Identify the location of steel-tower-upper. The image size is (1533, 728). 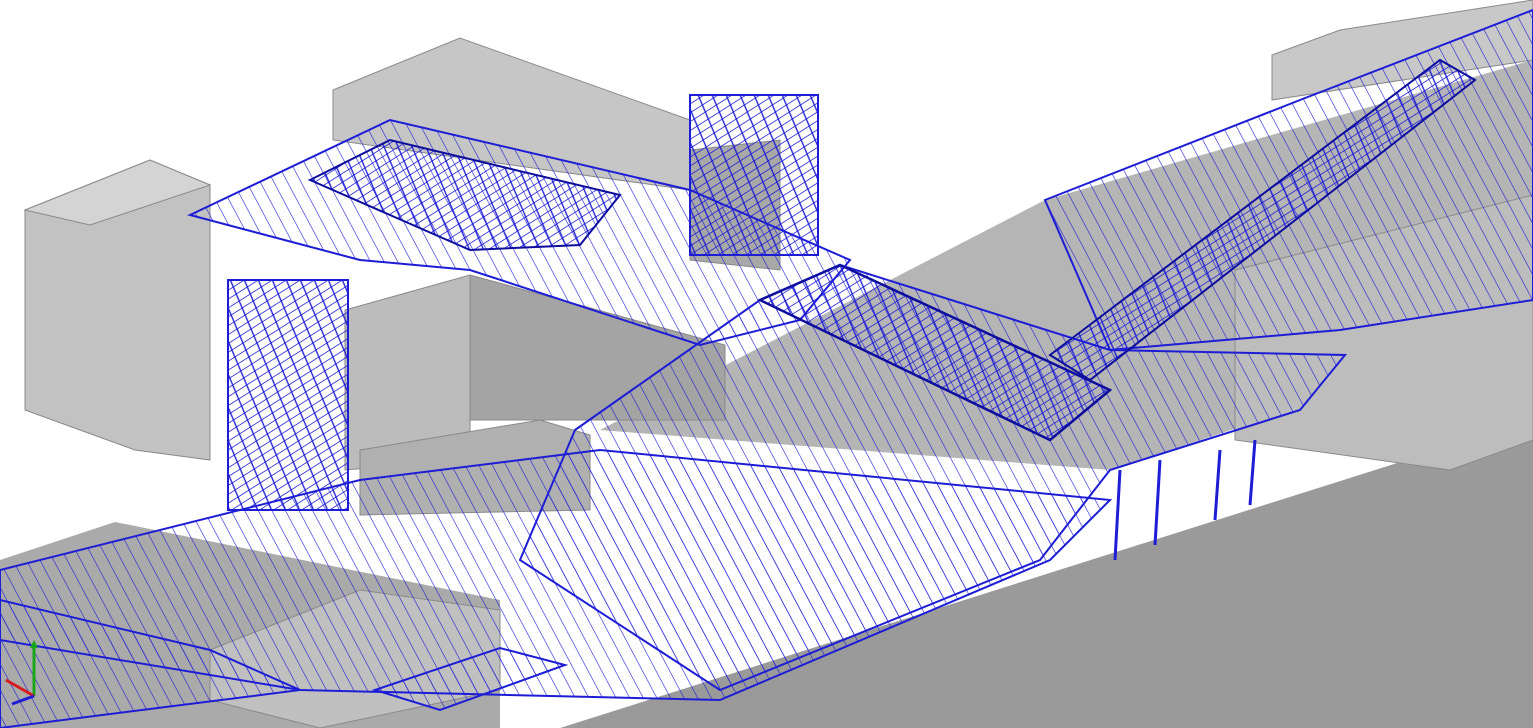
(754, 175).